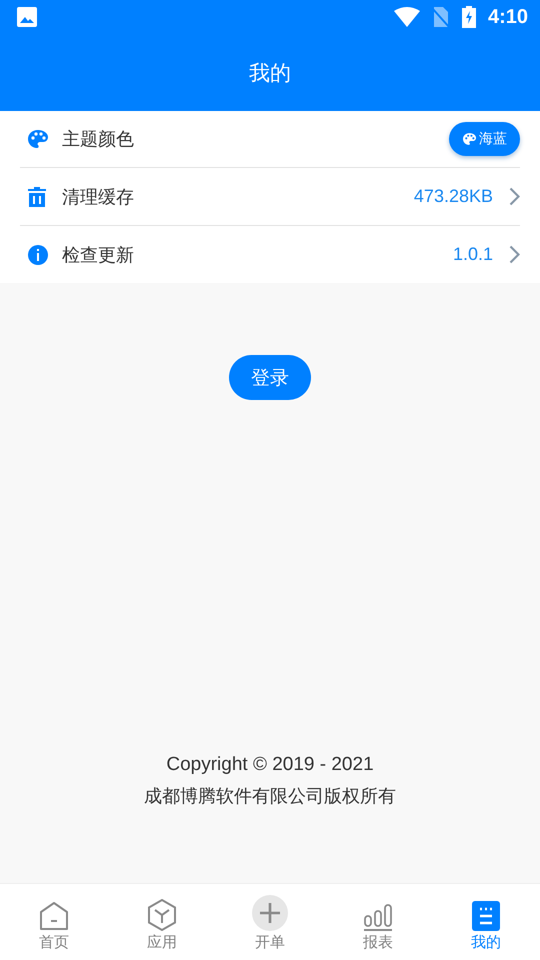 The image size is (540, 960). I want to click on page-title: 我的, so click(270, 73).